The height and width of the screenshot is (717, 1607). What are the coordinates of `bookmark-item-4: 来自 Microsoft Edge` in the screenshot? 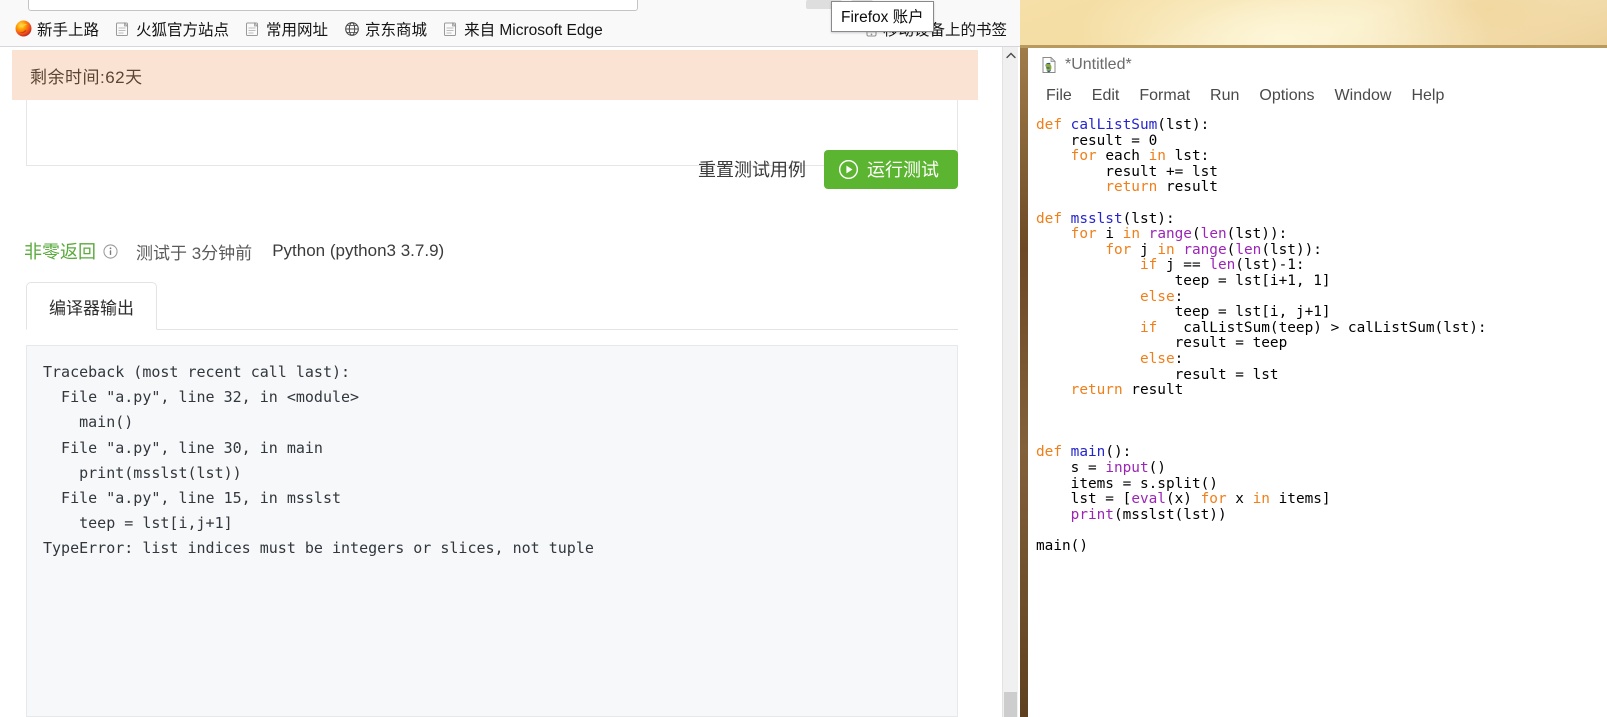 It's located at (523, 29).